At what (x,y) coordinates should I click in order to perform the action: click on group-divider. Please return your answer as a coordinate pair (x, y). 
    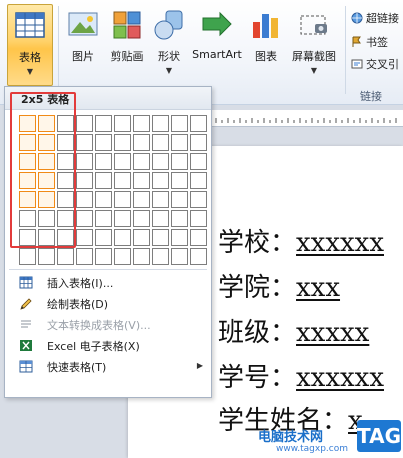
    Looking at the image, I should click on (58, 50).